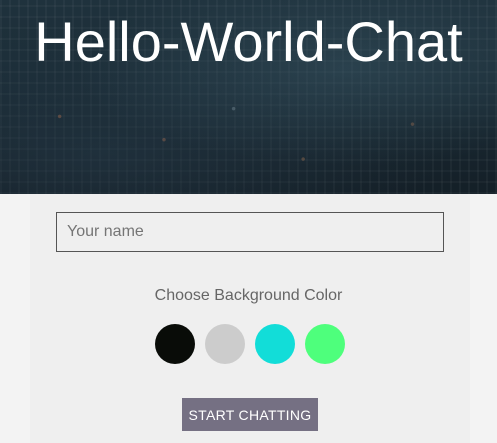 The height and width of the screenshot is (443, 497). What do you see at coordinates (250, 414) in the screenshot?
I see `start-chatting-button: START CHATTING` at bounding box center [250, 414].